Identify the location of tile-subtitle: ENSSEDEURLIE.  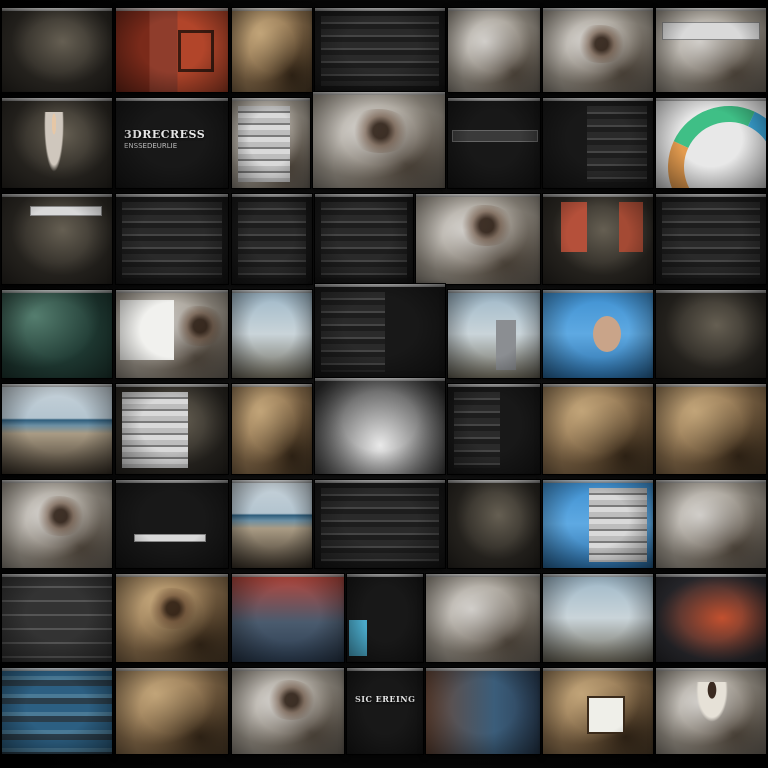
(151, 146).